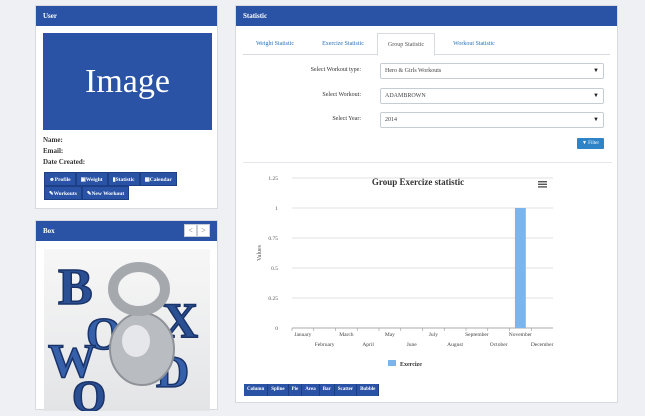  I want to click on workout-type-select: Hero & Girls Workouts ▼, so click(492, 71).